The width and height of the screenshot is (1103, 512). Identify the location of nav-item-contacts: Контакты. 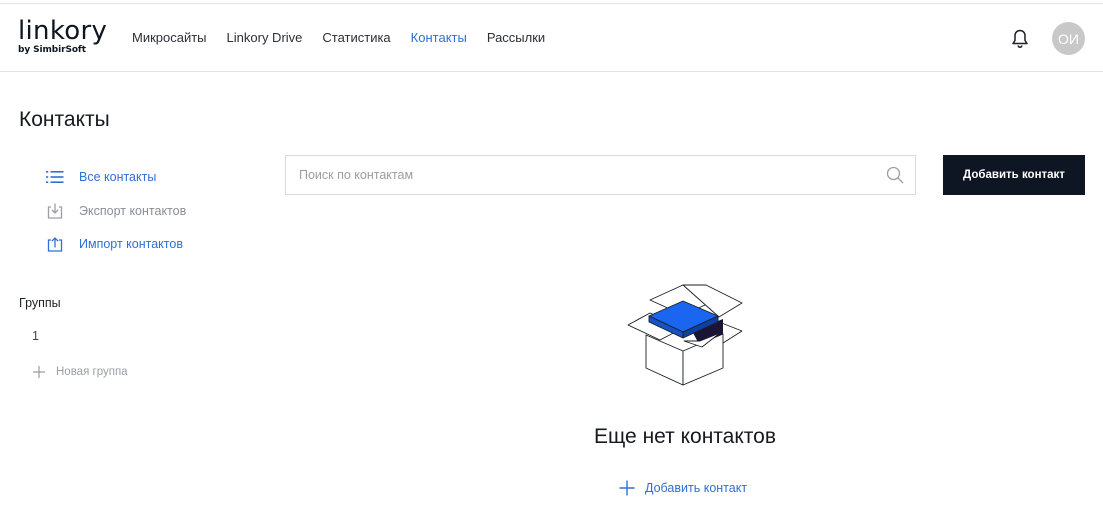
(439, 37).